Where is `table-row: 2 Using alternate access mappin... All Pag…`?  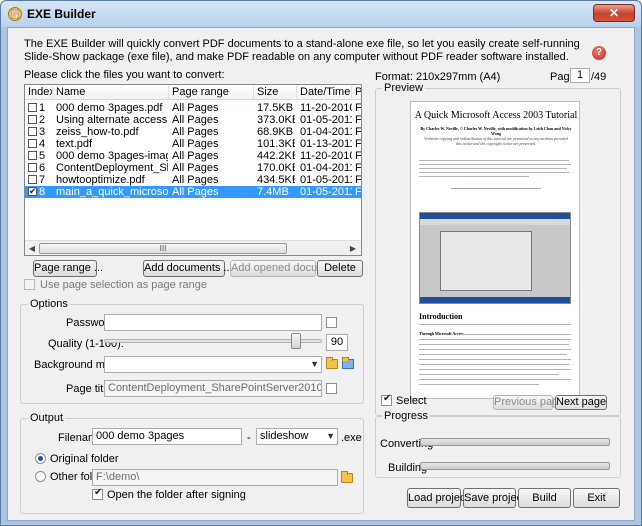
table-row: 2 Using alternate access mappin... All Pag… is located at coordinates (193, 120).